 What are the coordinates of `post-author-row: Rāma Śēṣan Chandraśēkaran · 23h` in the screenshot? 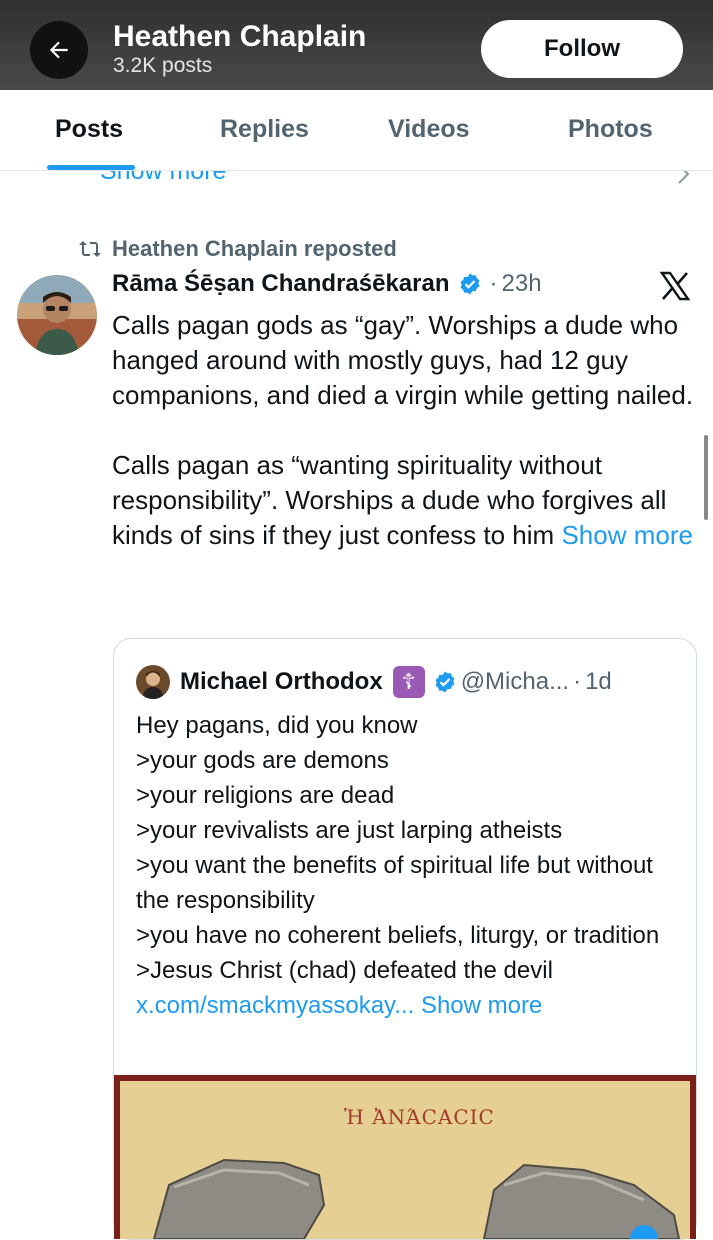 It's located at (327, 284).